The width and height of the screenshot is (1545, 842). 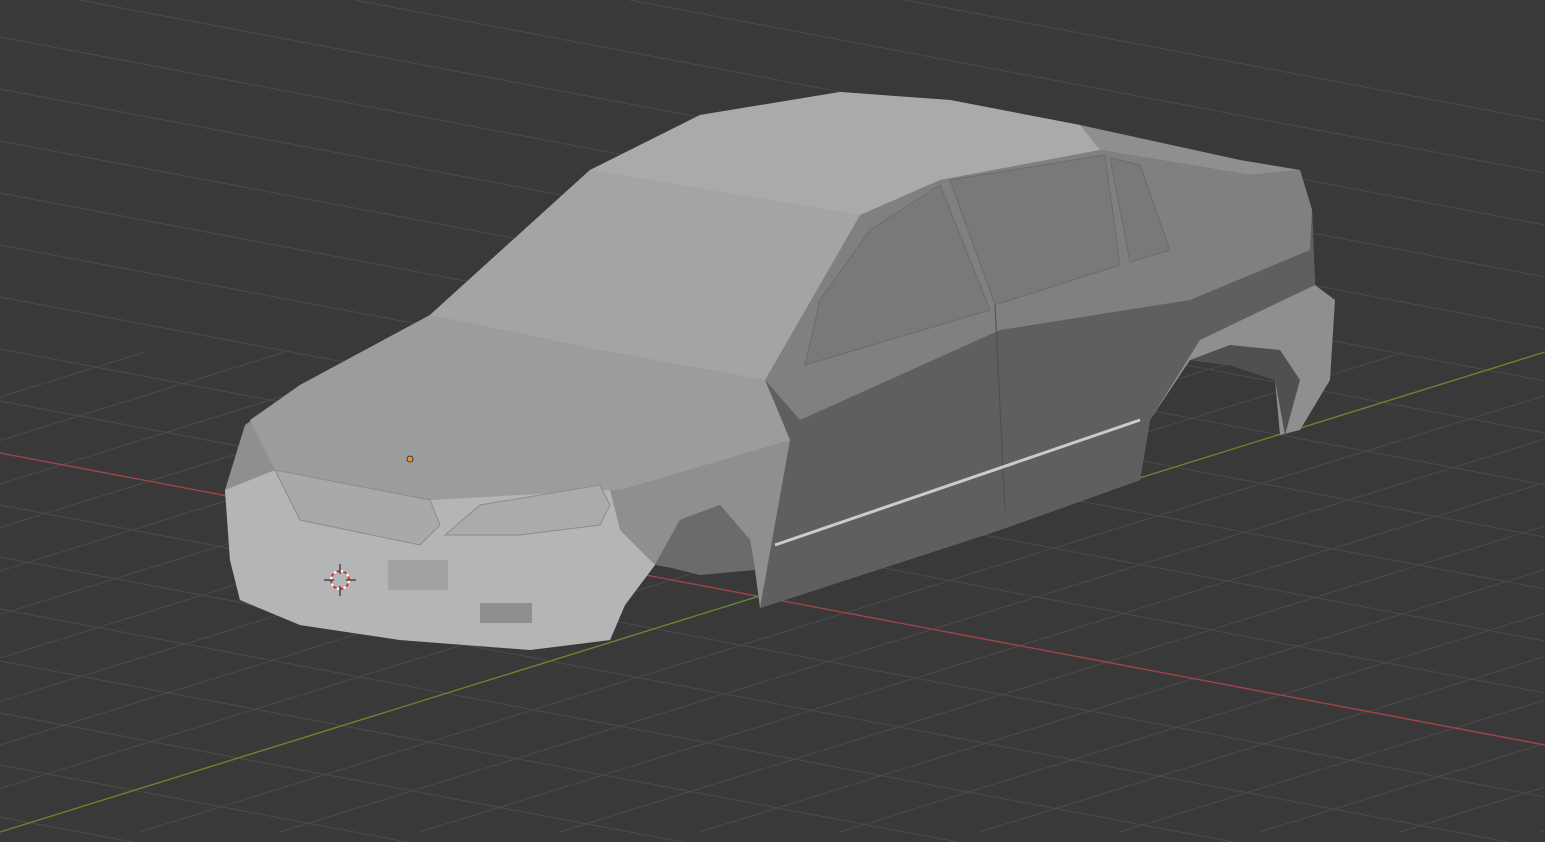 I want to click on license-plate-area, so click(x=418, y=575).